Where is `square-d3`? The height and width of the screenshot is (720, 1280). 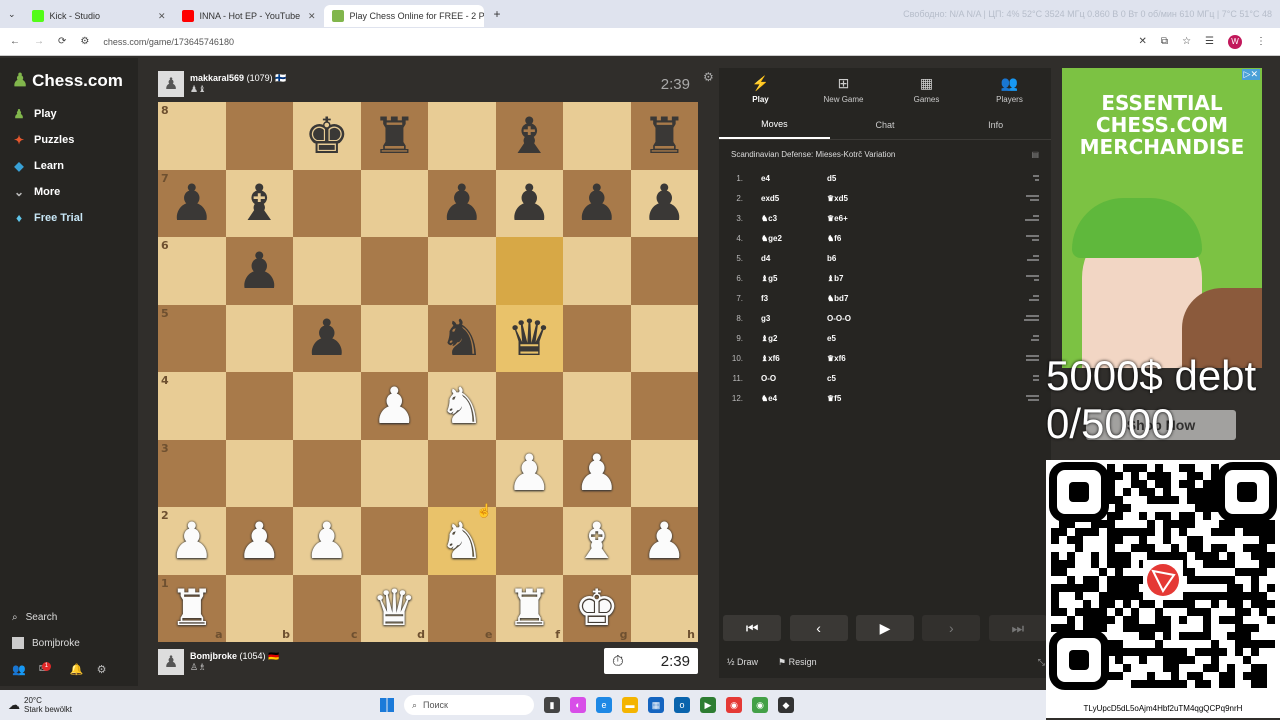 square-d3 is located at coordinates (394, 473).